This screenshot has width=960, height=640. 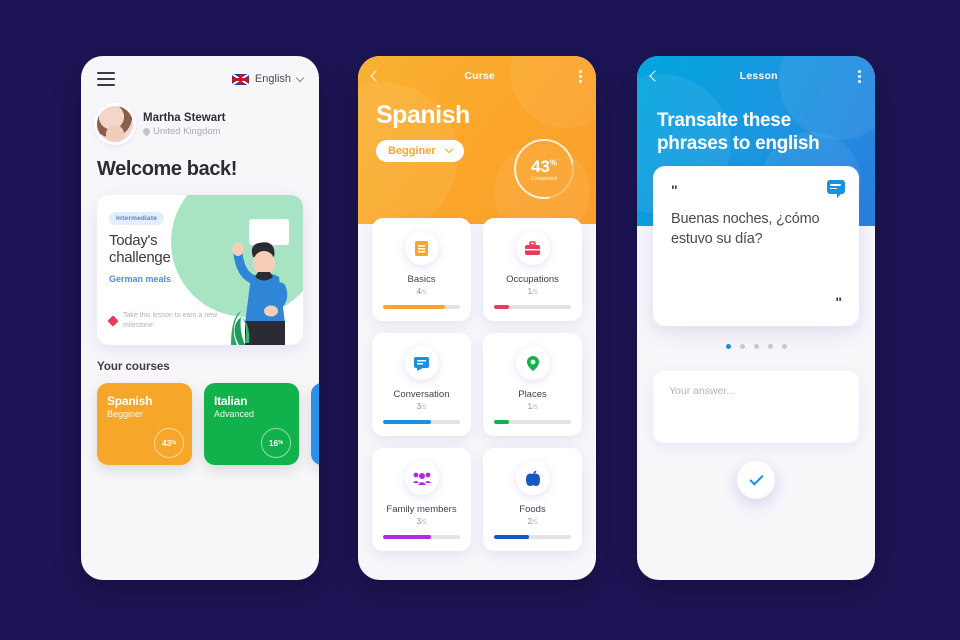 What do you see at coordinates (234, 414) in the screenshot?
I see `course-level: Advanced` at bounding box center [234, 414].